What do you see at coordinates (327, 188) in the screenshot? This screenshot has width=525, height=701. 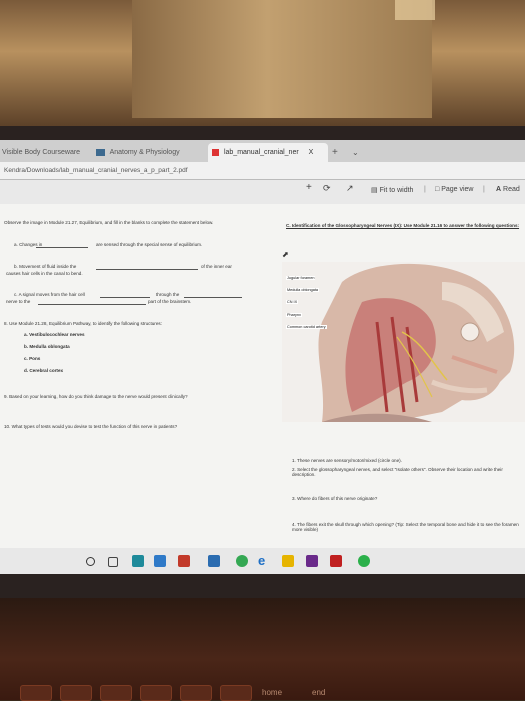 I see `rotate-icon: ⟳` at bounding box center [327, 188].